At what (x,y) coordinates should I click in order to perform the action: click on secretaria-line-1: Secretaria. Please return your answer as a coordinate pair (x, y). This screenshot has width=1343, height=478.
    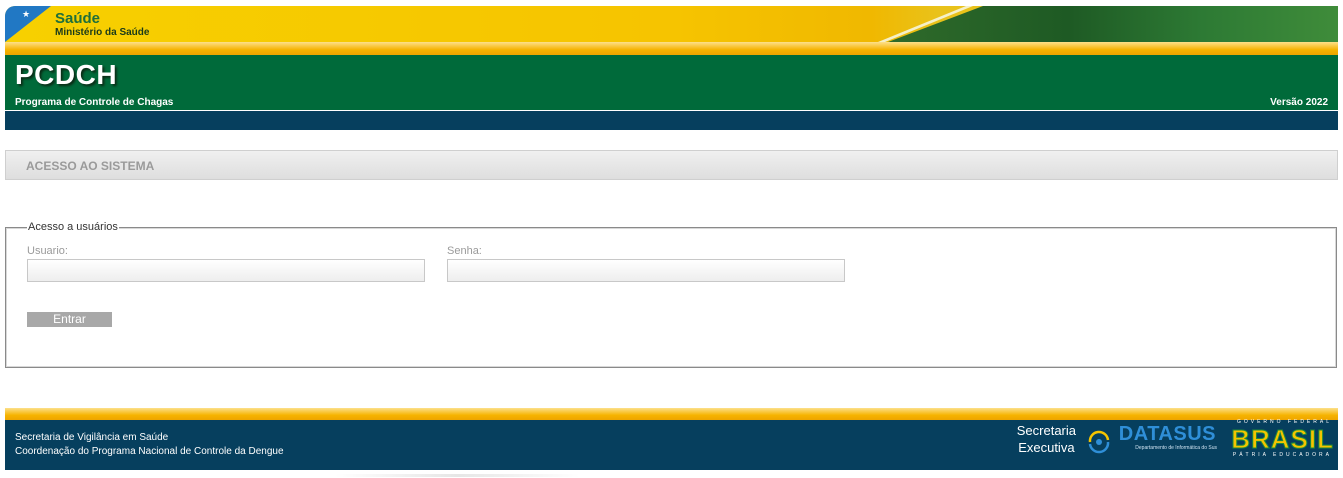
    Looking at the image, I should click on (1046, 430).